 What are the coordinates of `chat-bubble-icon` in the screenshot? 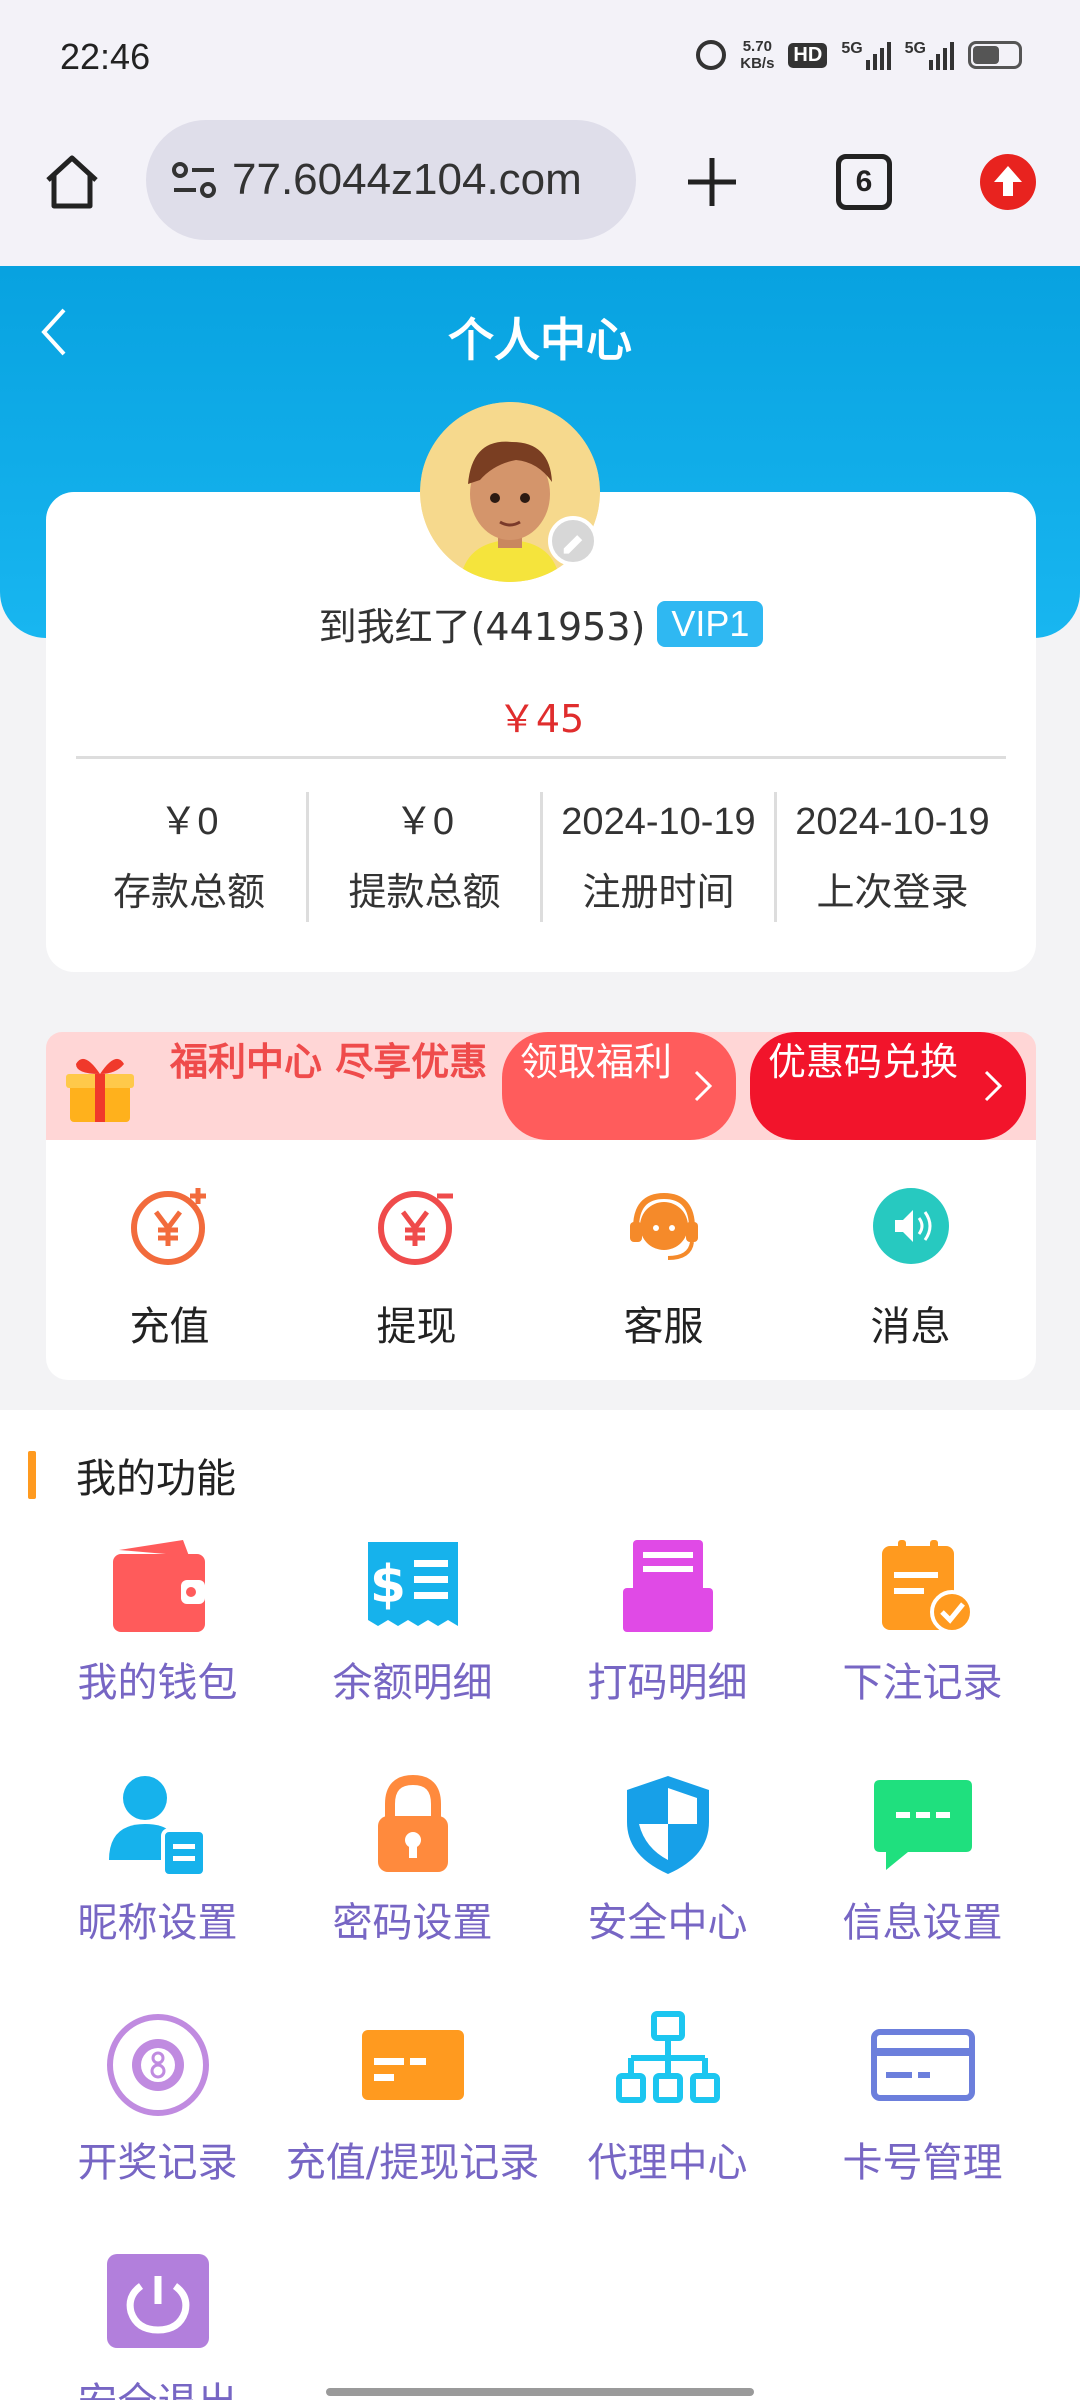 It's located at (922, 1825).